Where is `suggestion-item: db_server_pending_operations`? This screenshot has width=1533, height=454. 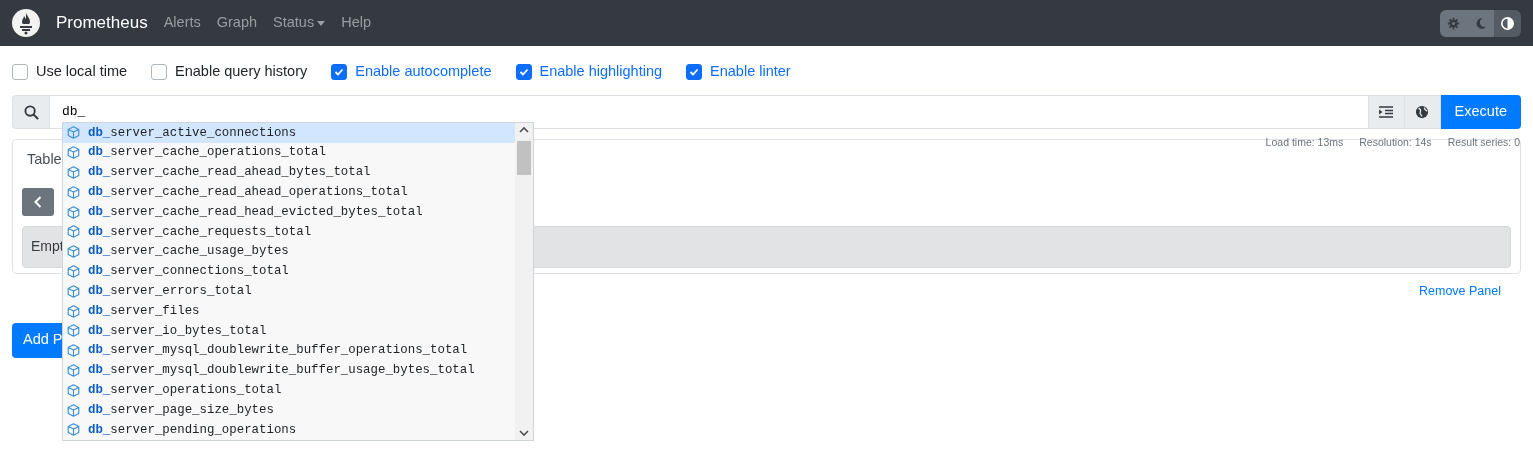
suggestion-item: db_server_pending_operations is located at coordinates (289, 429).